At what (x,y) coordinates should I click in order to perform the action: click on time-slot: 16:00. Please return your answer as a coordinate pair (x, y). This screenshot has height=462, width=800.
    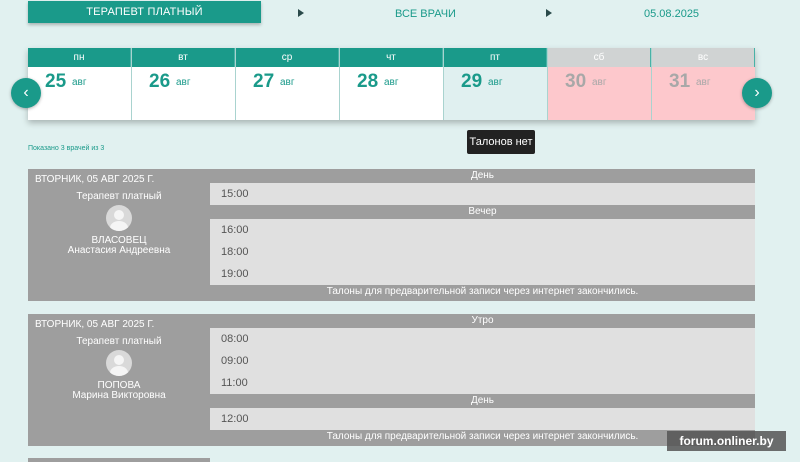
    Looking at the image, I should click on (482, 230).